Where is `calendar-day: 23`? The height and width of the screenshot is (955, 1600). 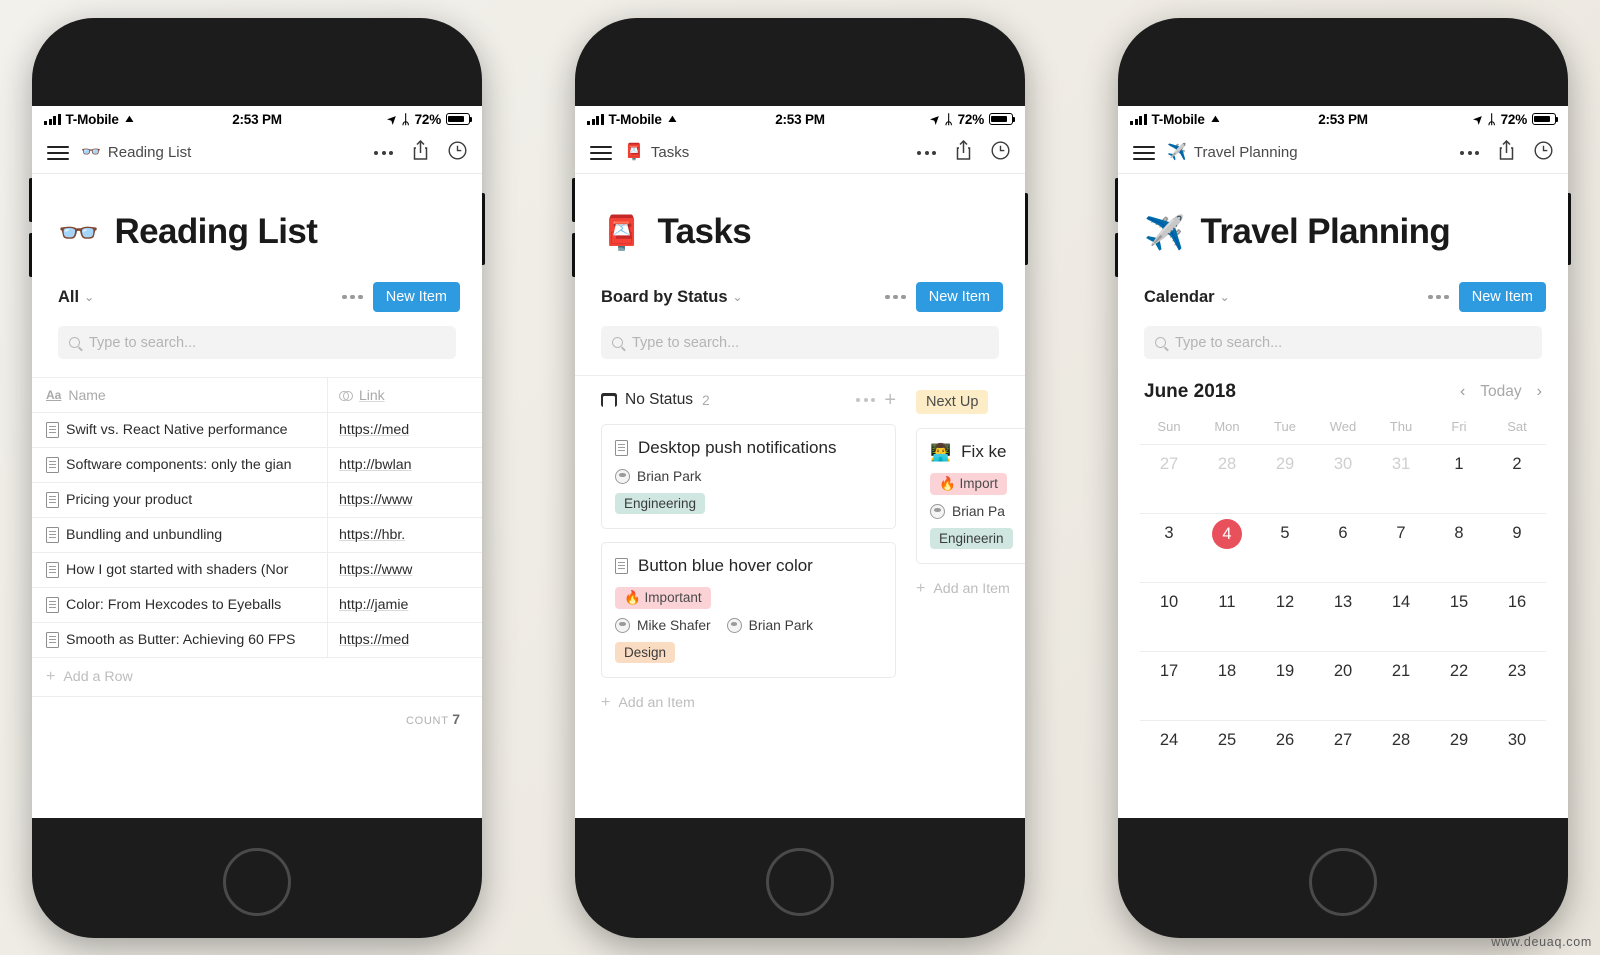 calendar-day: 23 is located at coordinates (1517, 691).